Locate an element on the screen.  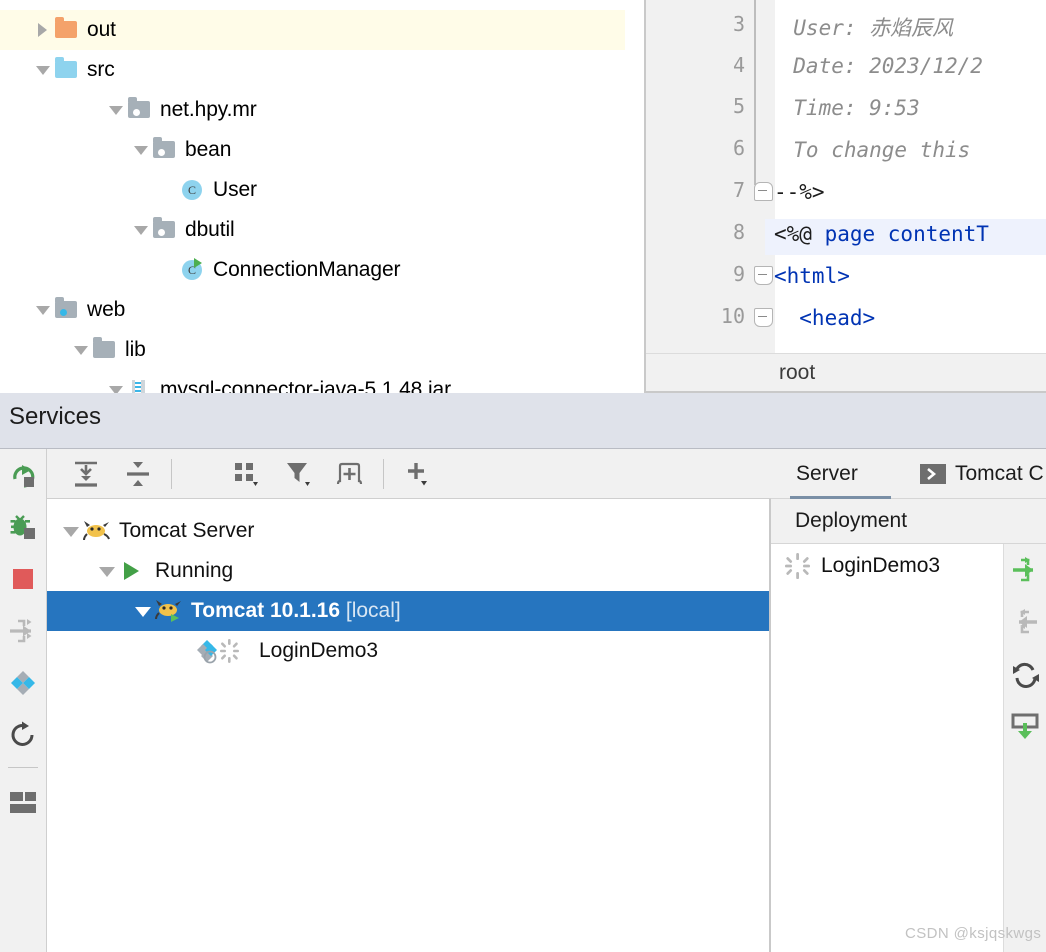
watermark: CSDN @ksjqskwgs is located at coordinates (973, 933).